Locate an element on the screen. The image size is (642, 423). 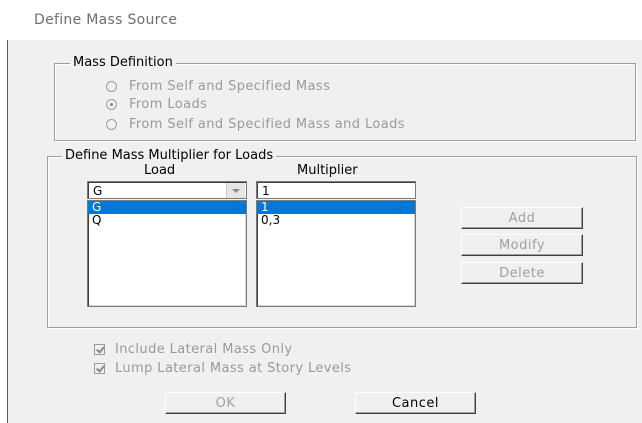
radio-self-specified-mass: From Self and Specified Mass is located at coordinates (218, 86).